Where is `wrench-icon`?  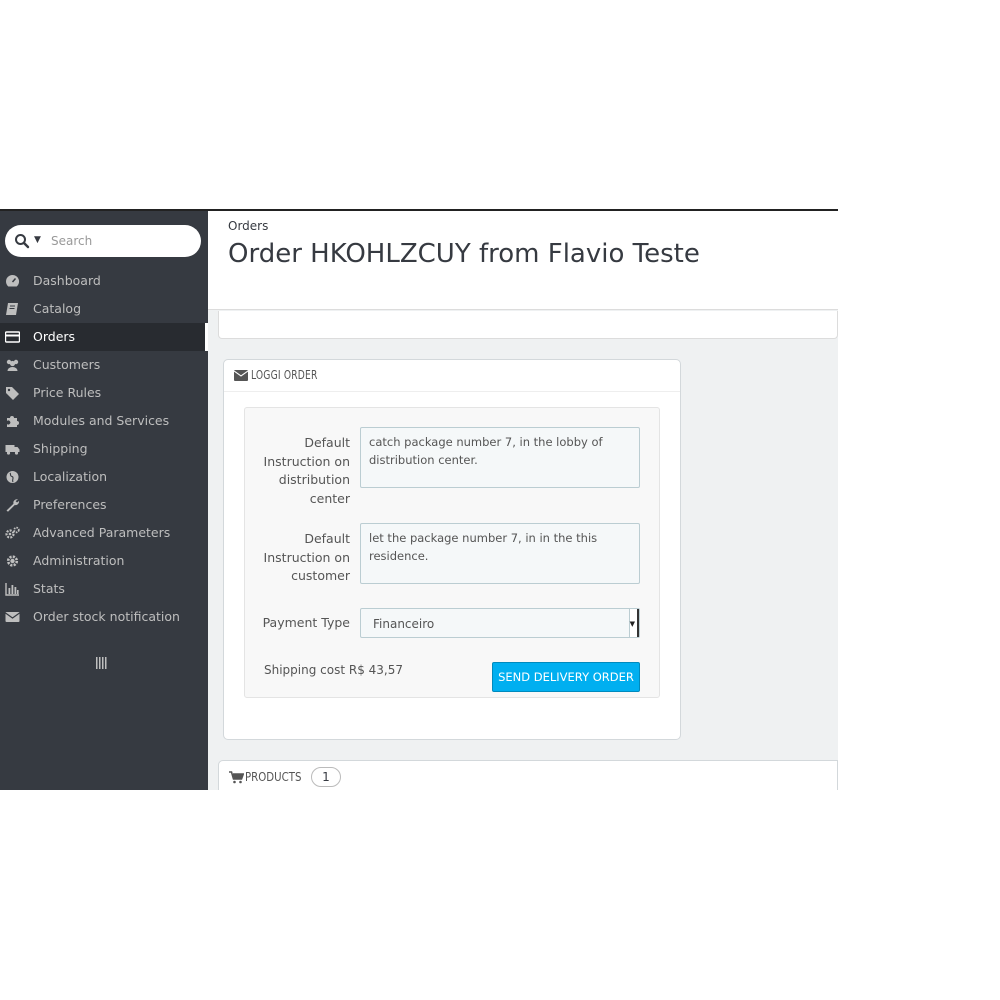 wrench-icon is located at coordinates (13, 505).